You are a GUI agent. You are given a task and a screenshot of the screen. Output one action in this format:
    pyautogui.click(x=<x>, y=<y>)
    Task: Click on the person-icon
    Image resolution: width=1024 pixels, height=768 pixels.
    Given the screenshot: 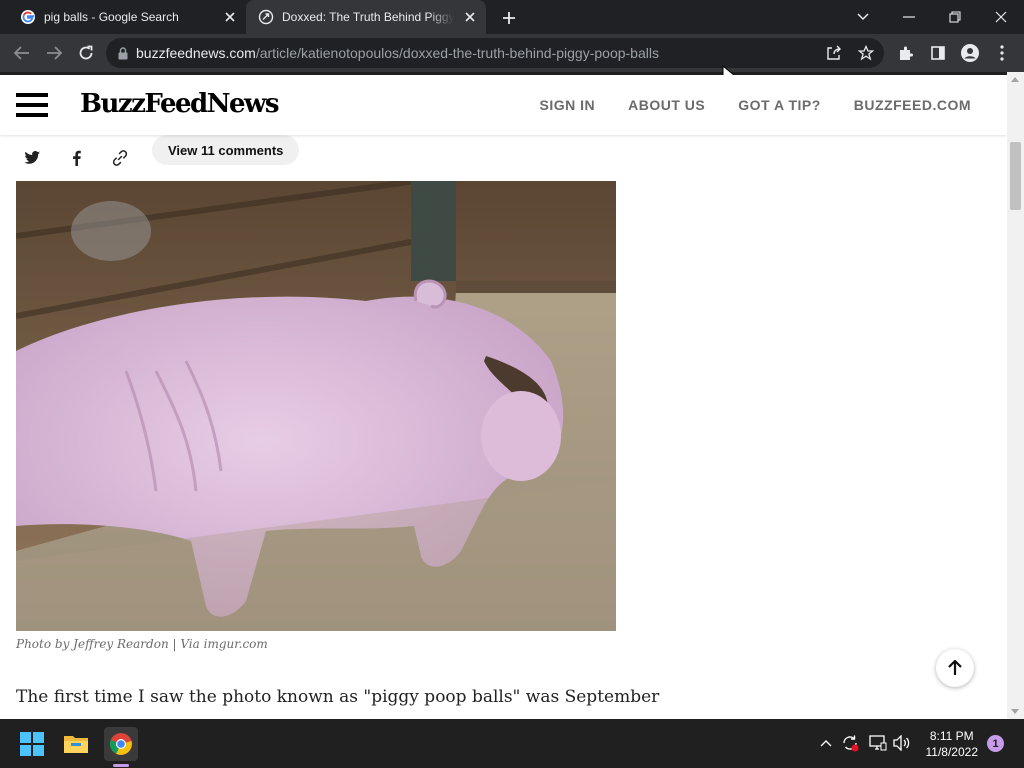 What is the action you would take?
    pyautogui.click(x=970, y=53)
    